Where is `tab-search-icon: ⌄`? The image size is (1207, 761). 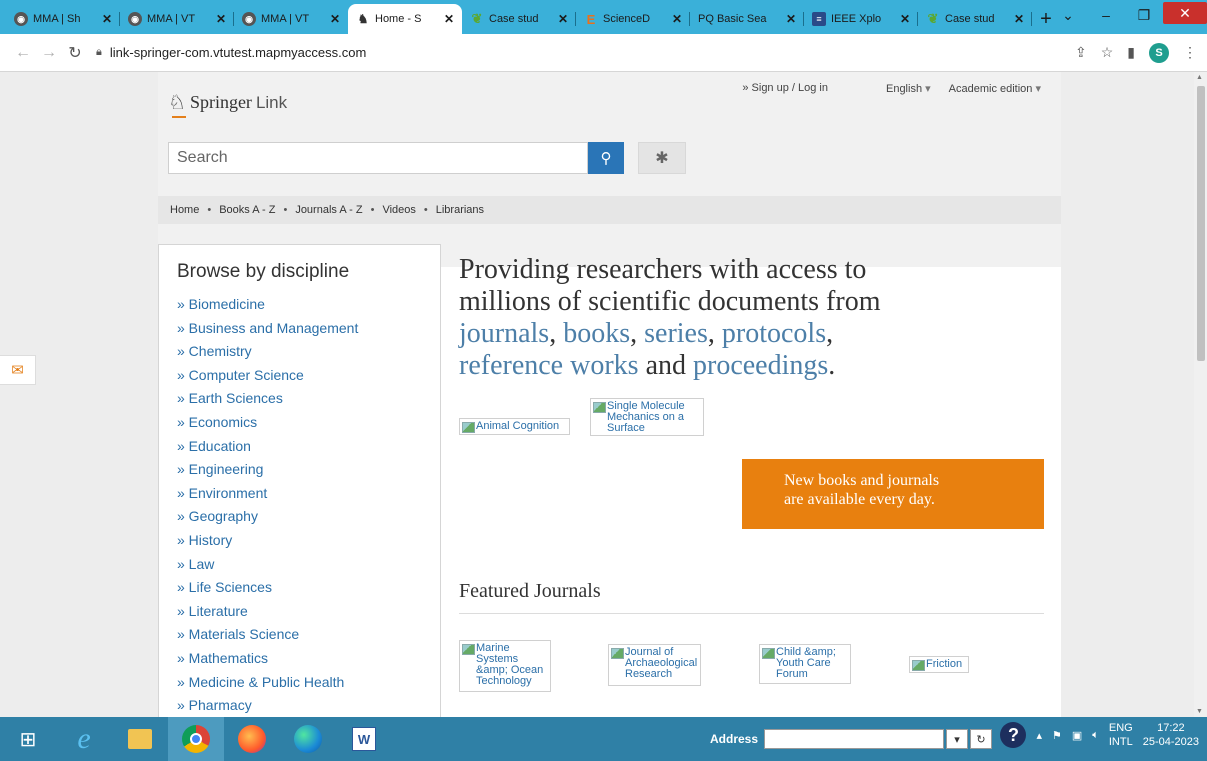
tab-search-icon: ⌄ is located at coordinates (1068, 15).